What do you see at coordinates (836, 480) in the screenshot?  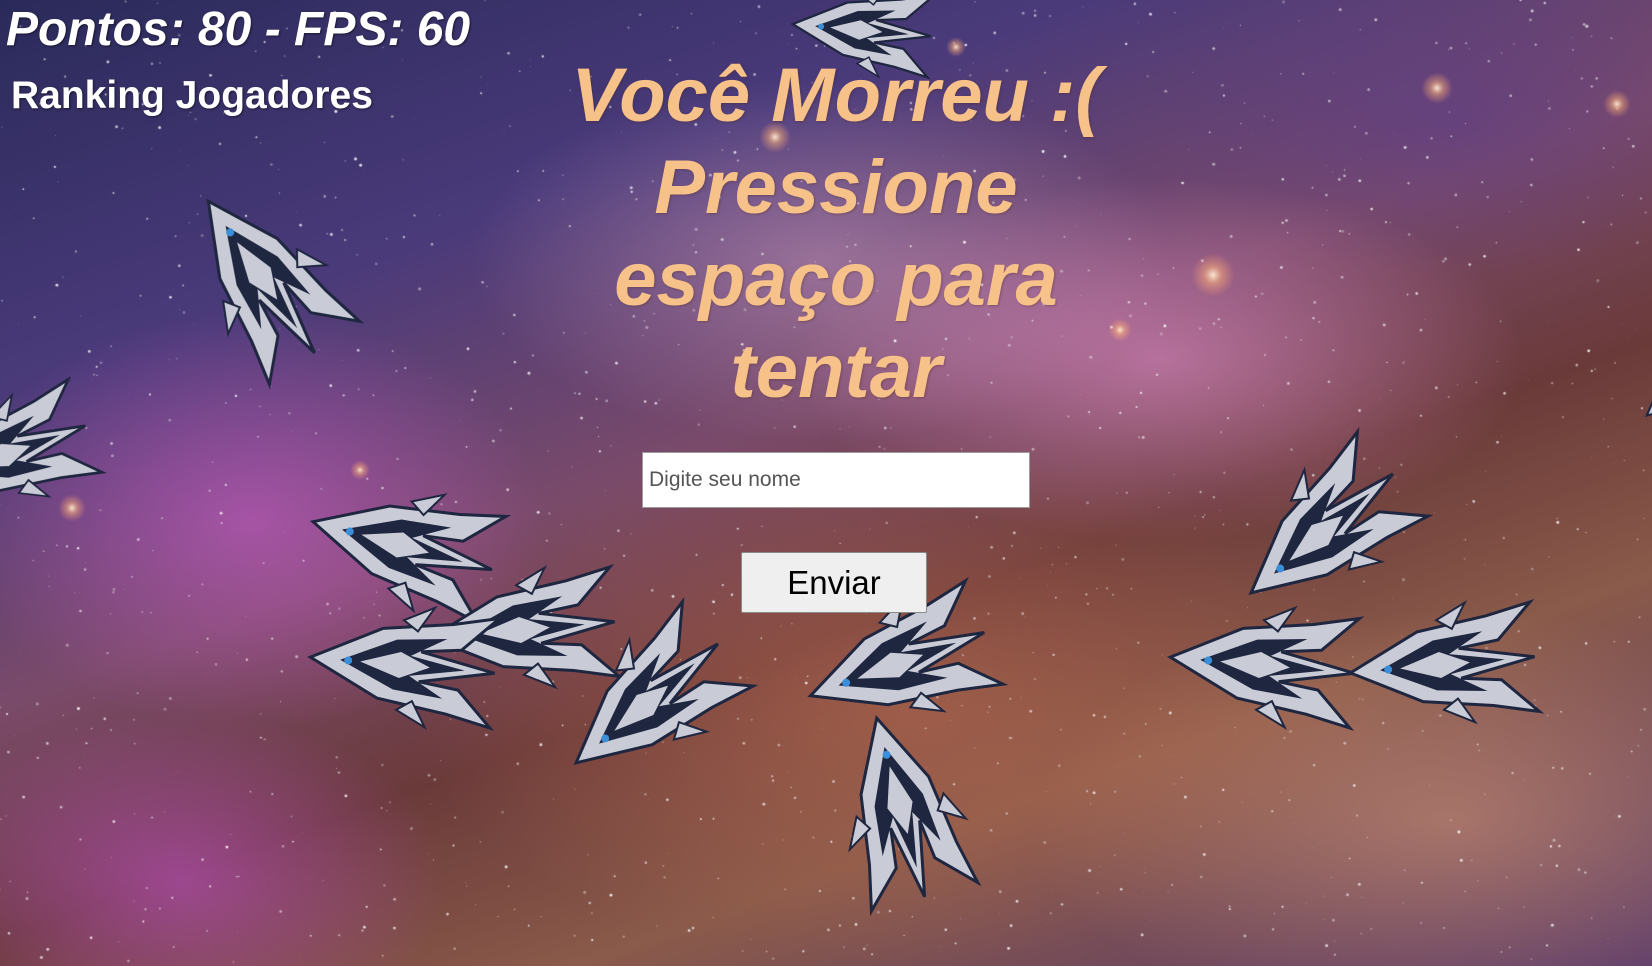 I see `player-name-input` at bounding box center [836, 480].